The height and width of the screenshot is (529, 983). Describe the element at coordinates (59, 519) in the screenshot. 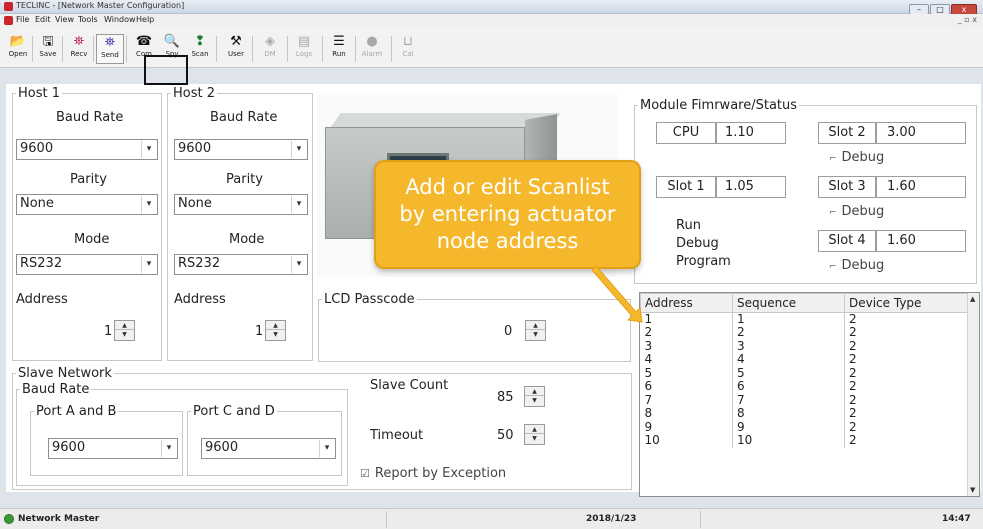

I see `status-app-name: Network Master` at that location.